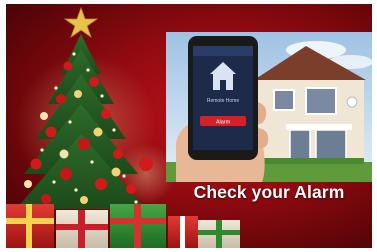  I want to click on alarm-button-label: Alarm, so click(223, 123).